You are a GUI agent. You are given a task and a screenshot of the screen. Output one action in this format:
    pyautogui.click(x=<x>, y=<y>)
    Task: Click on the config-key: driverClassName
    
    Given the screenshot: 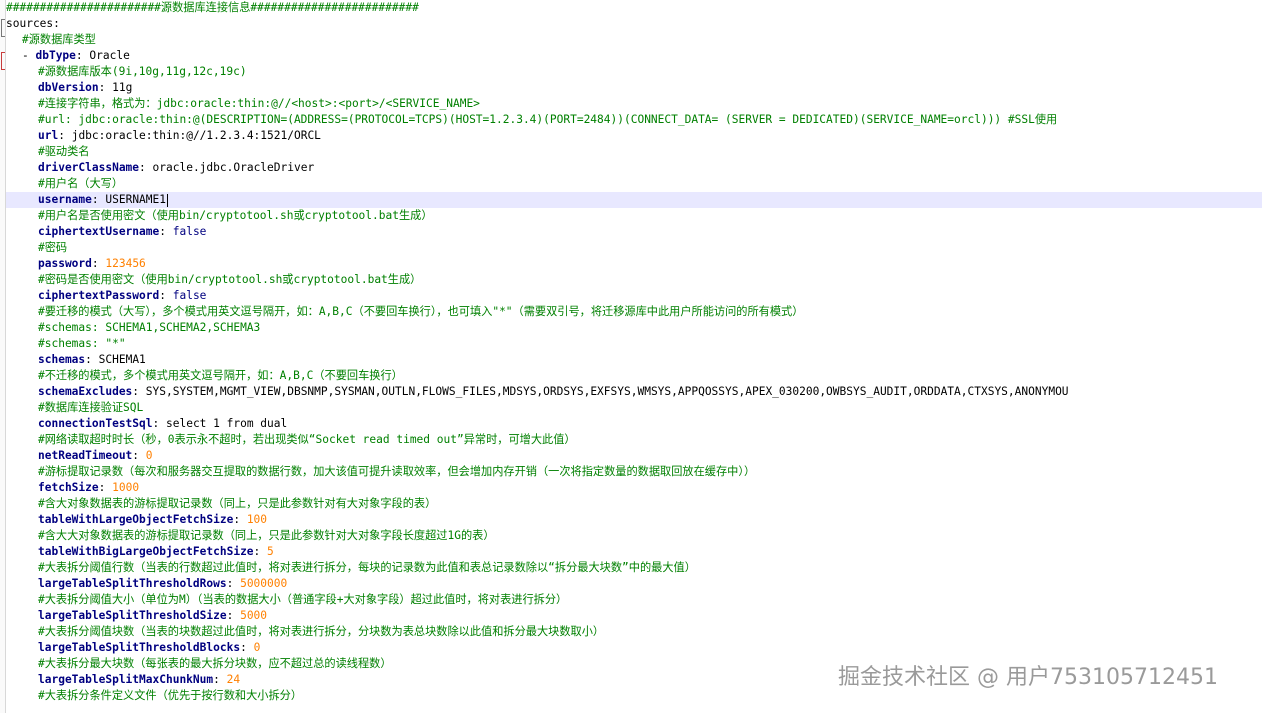 What is the action you would take?
    pyautogui.click(x=89, y=167)
    